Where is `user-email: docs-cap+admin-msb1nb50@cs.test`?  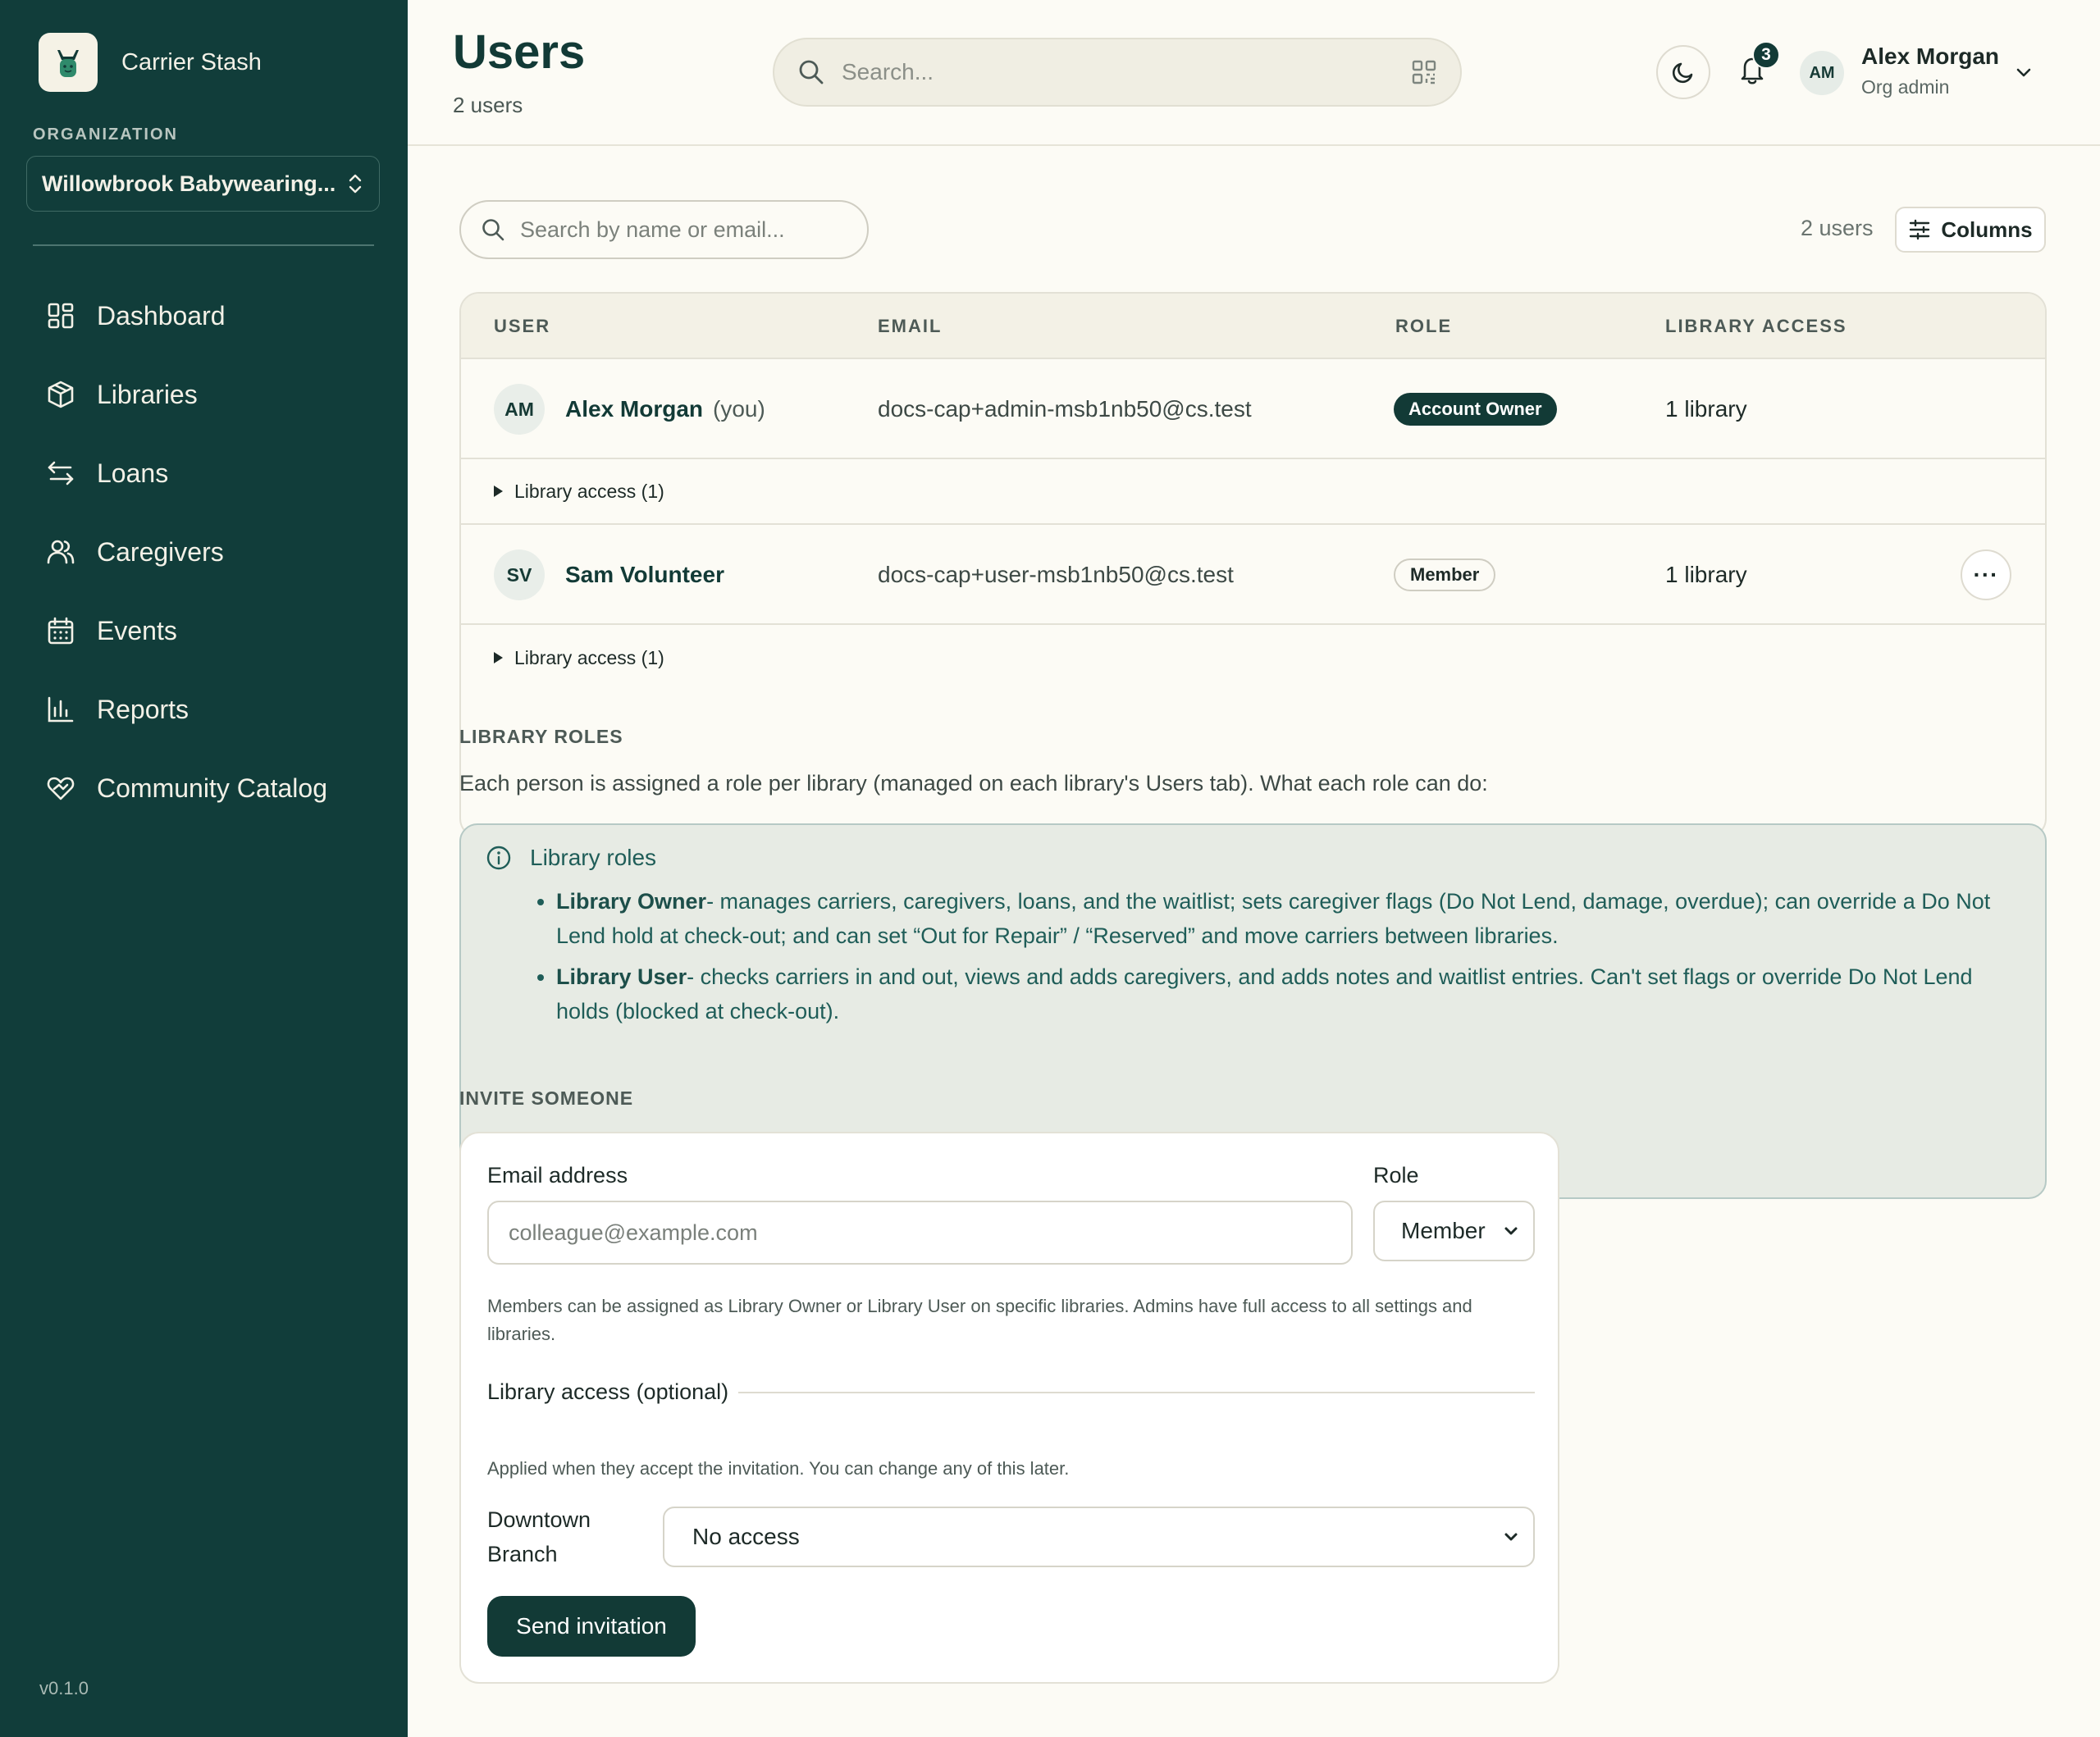
user-email: docs-cap+admin-msb1nb50@cs.test is located at coordinates (1065, 409).